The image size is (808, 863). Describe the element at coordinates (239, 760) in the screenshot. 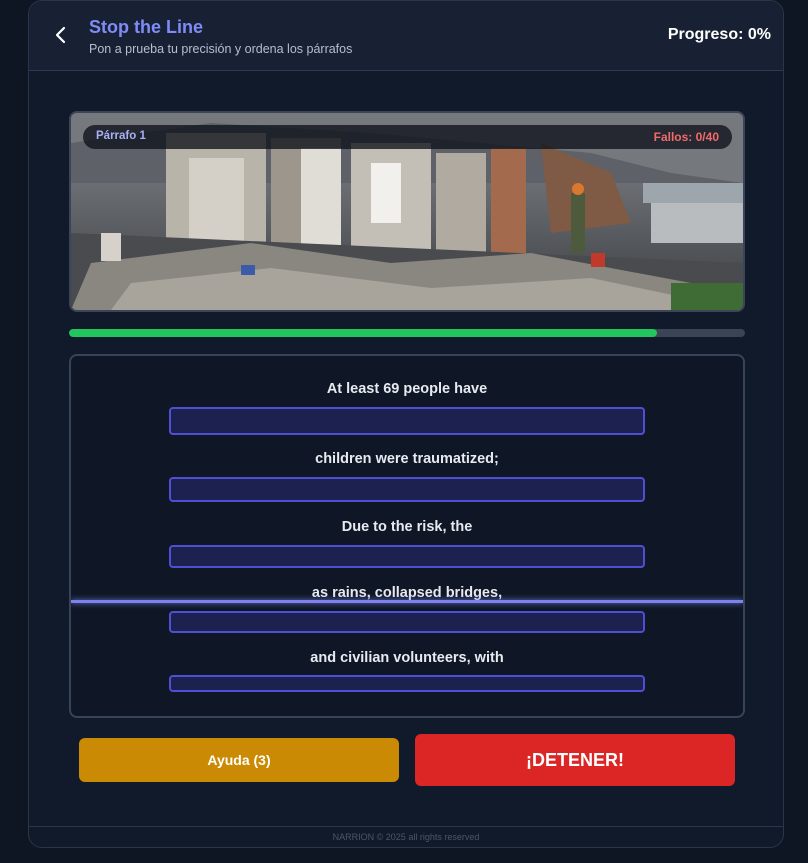

I see `help-button: Ayuda (3)` at that location.